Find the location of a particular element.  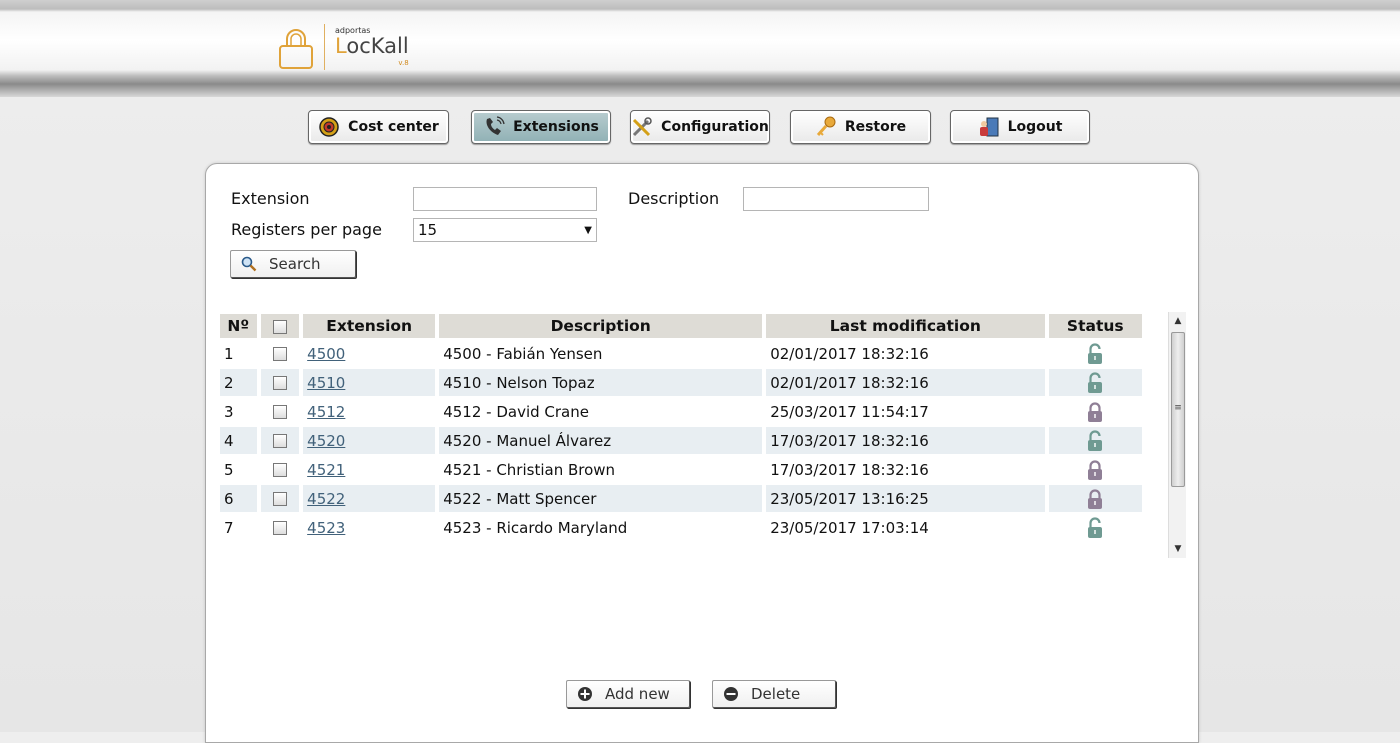

minus-circle-icon is located at coordinates (731, 694).